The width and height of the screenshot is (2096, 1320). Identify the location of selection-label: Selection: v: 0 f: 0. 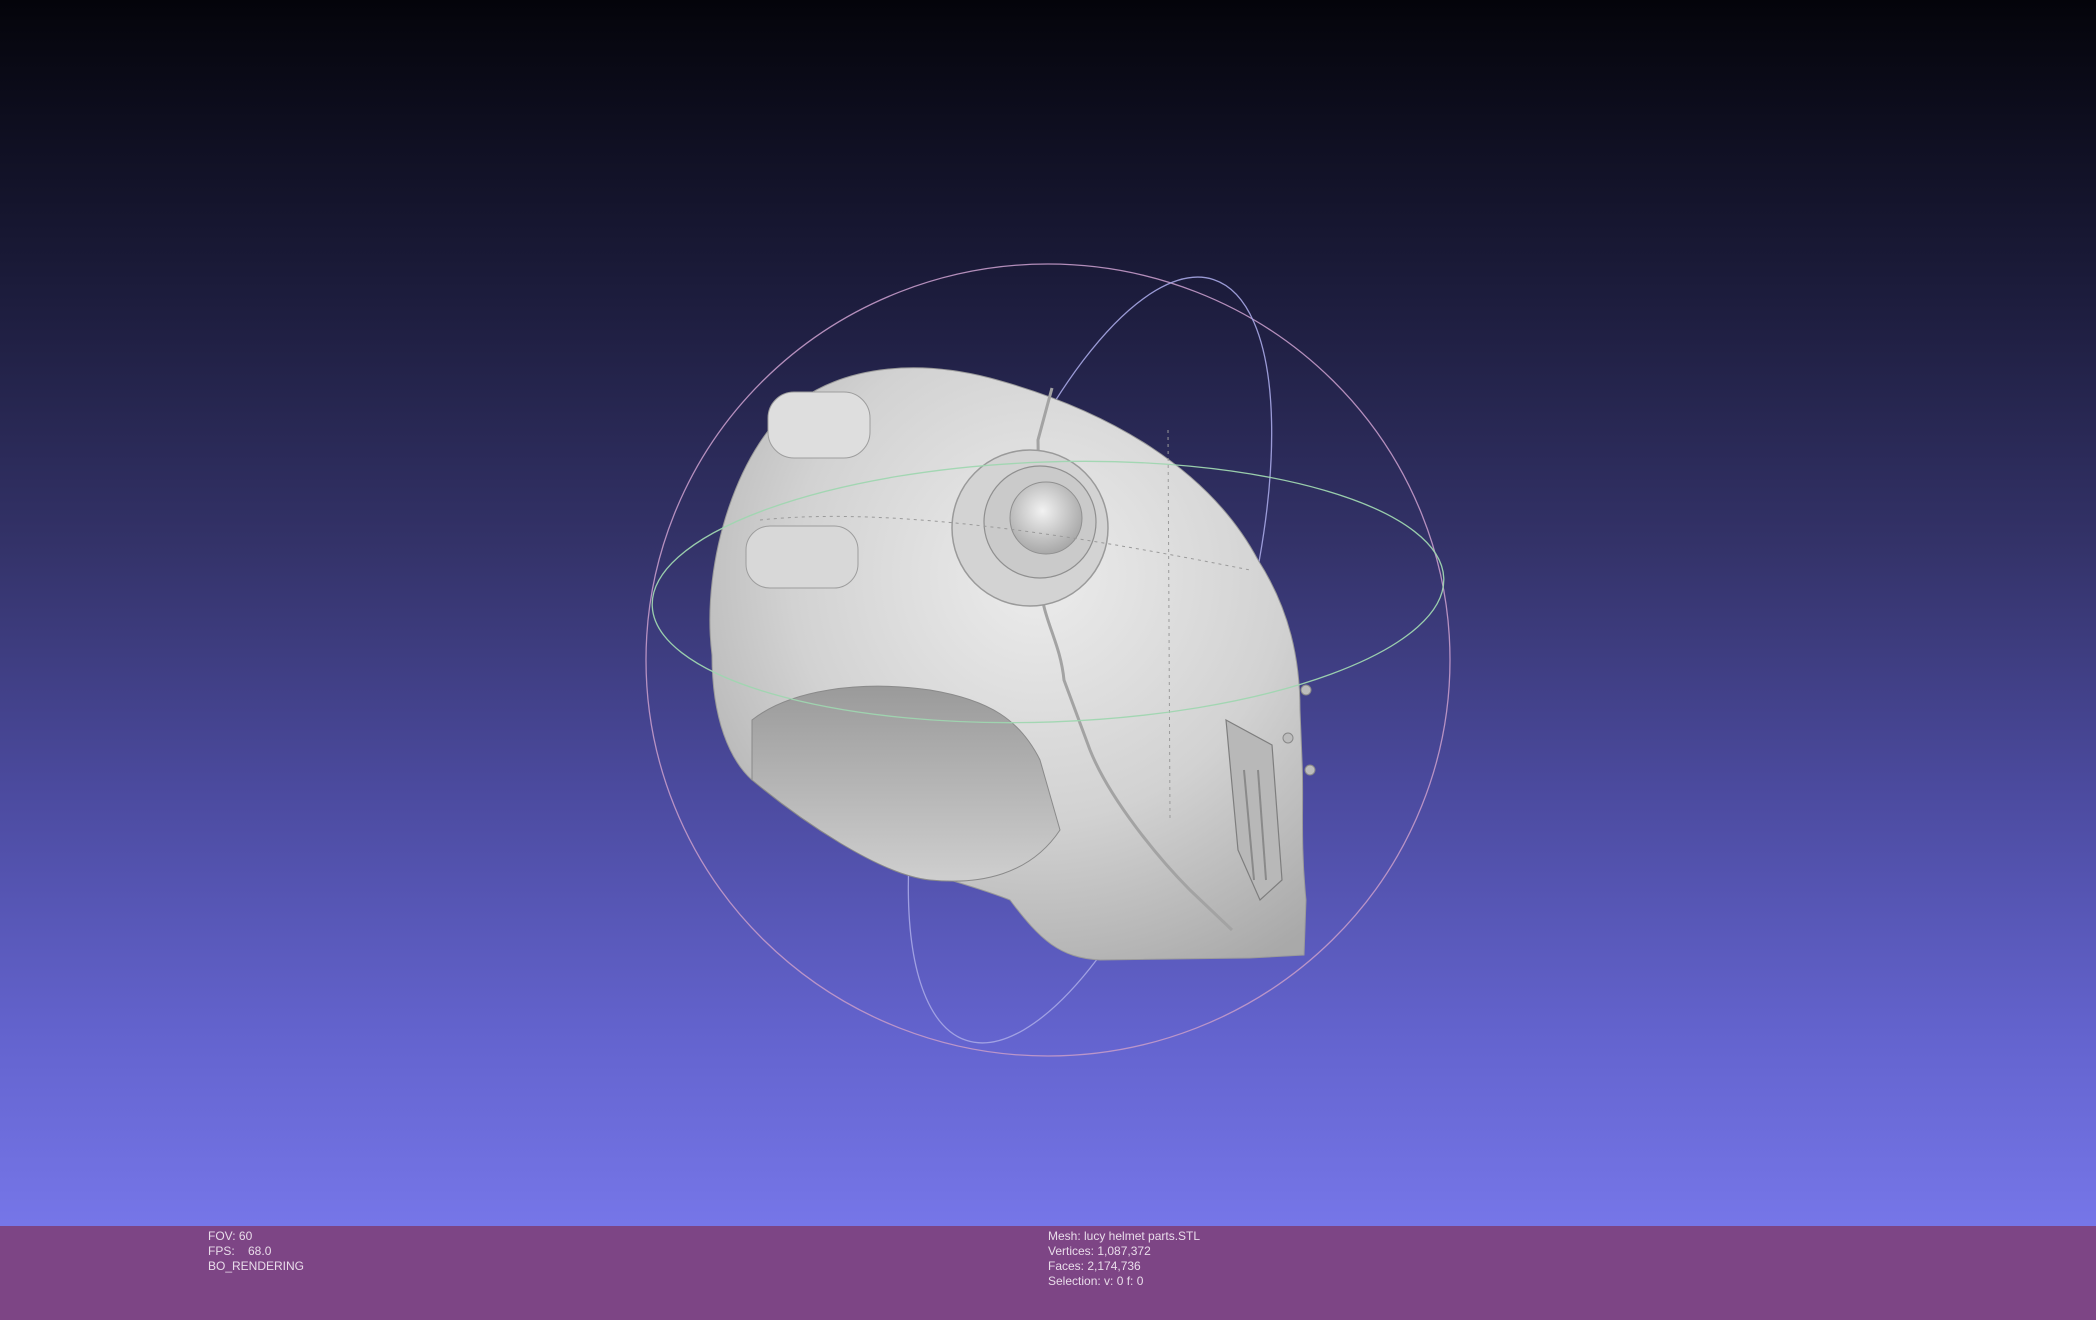
(1096, 1281).